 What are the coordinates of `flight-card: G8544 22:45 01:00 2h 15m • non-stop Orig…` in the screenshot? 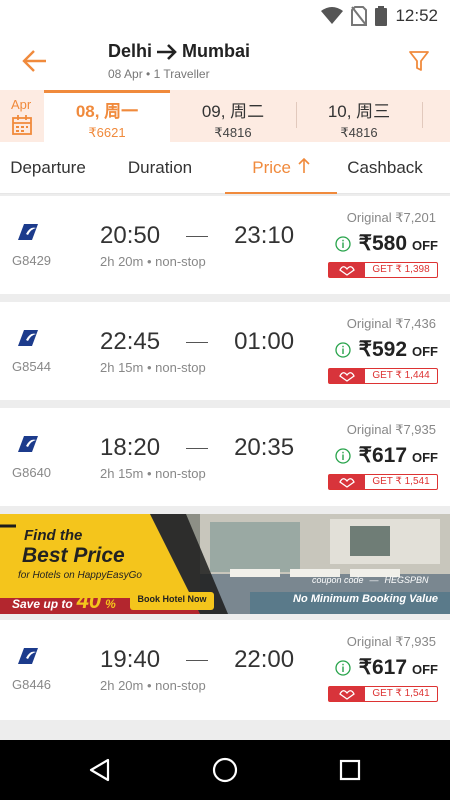 It's located at (225, 351).